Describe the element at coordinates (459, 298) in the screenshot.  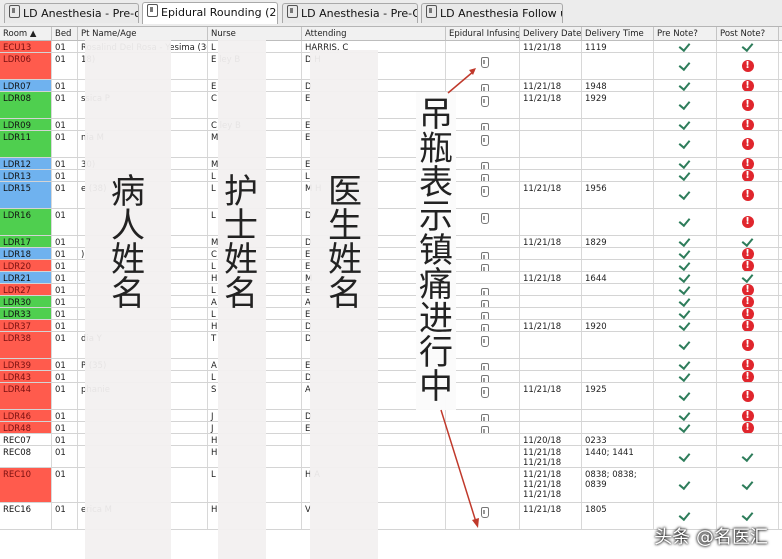
I see `annotation-arrows` at that location.